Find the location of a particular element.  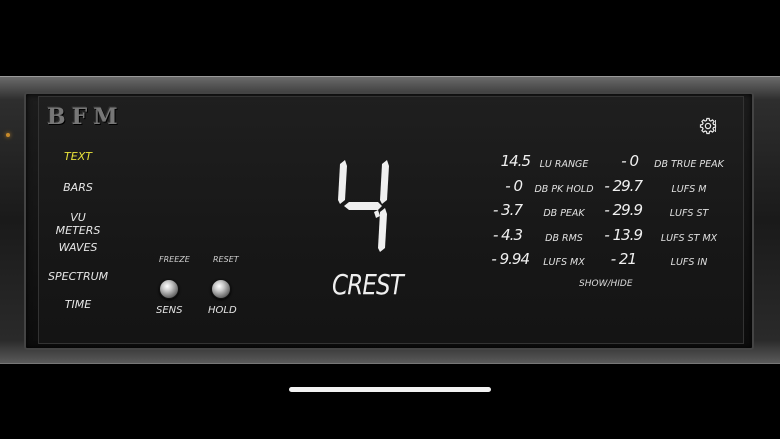

db-pk-hold-label: DB PK HOLD is located at coordinates (564, 189).